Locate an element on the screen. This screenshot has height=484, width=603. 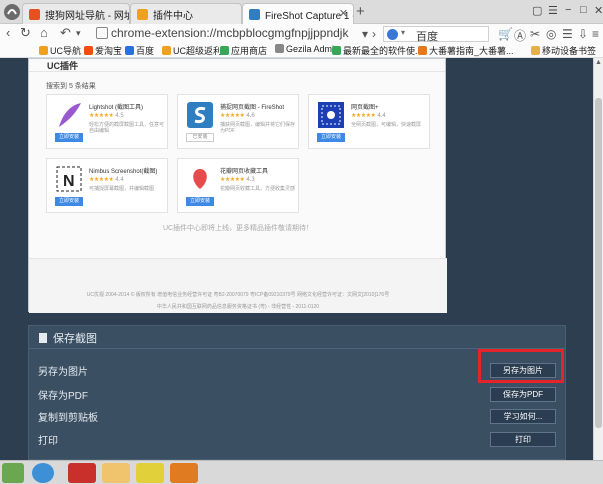
search-engine-icon is located at coordinates (392, 34).